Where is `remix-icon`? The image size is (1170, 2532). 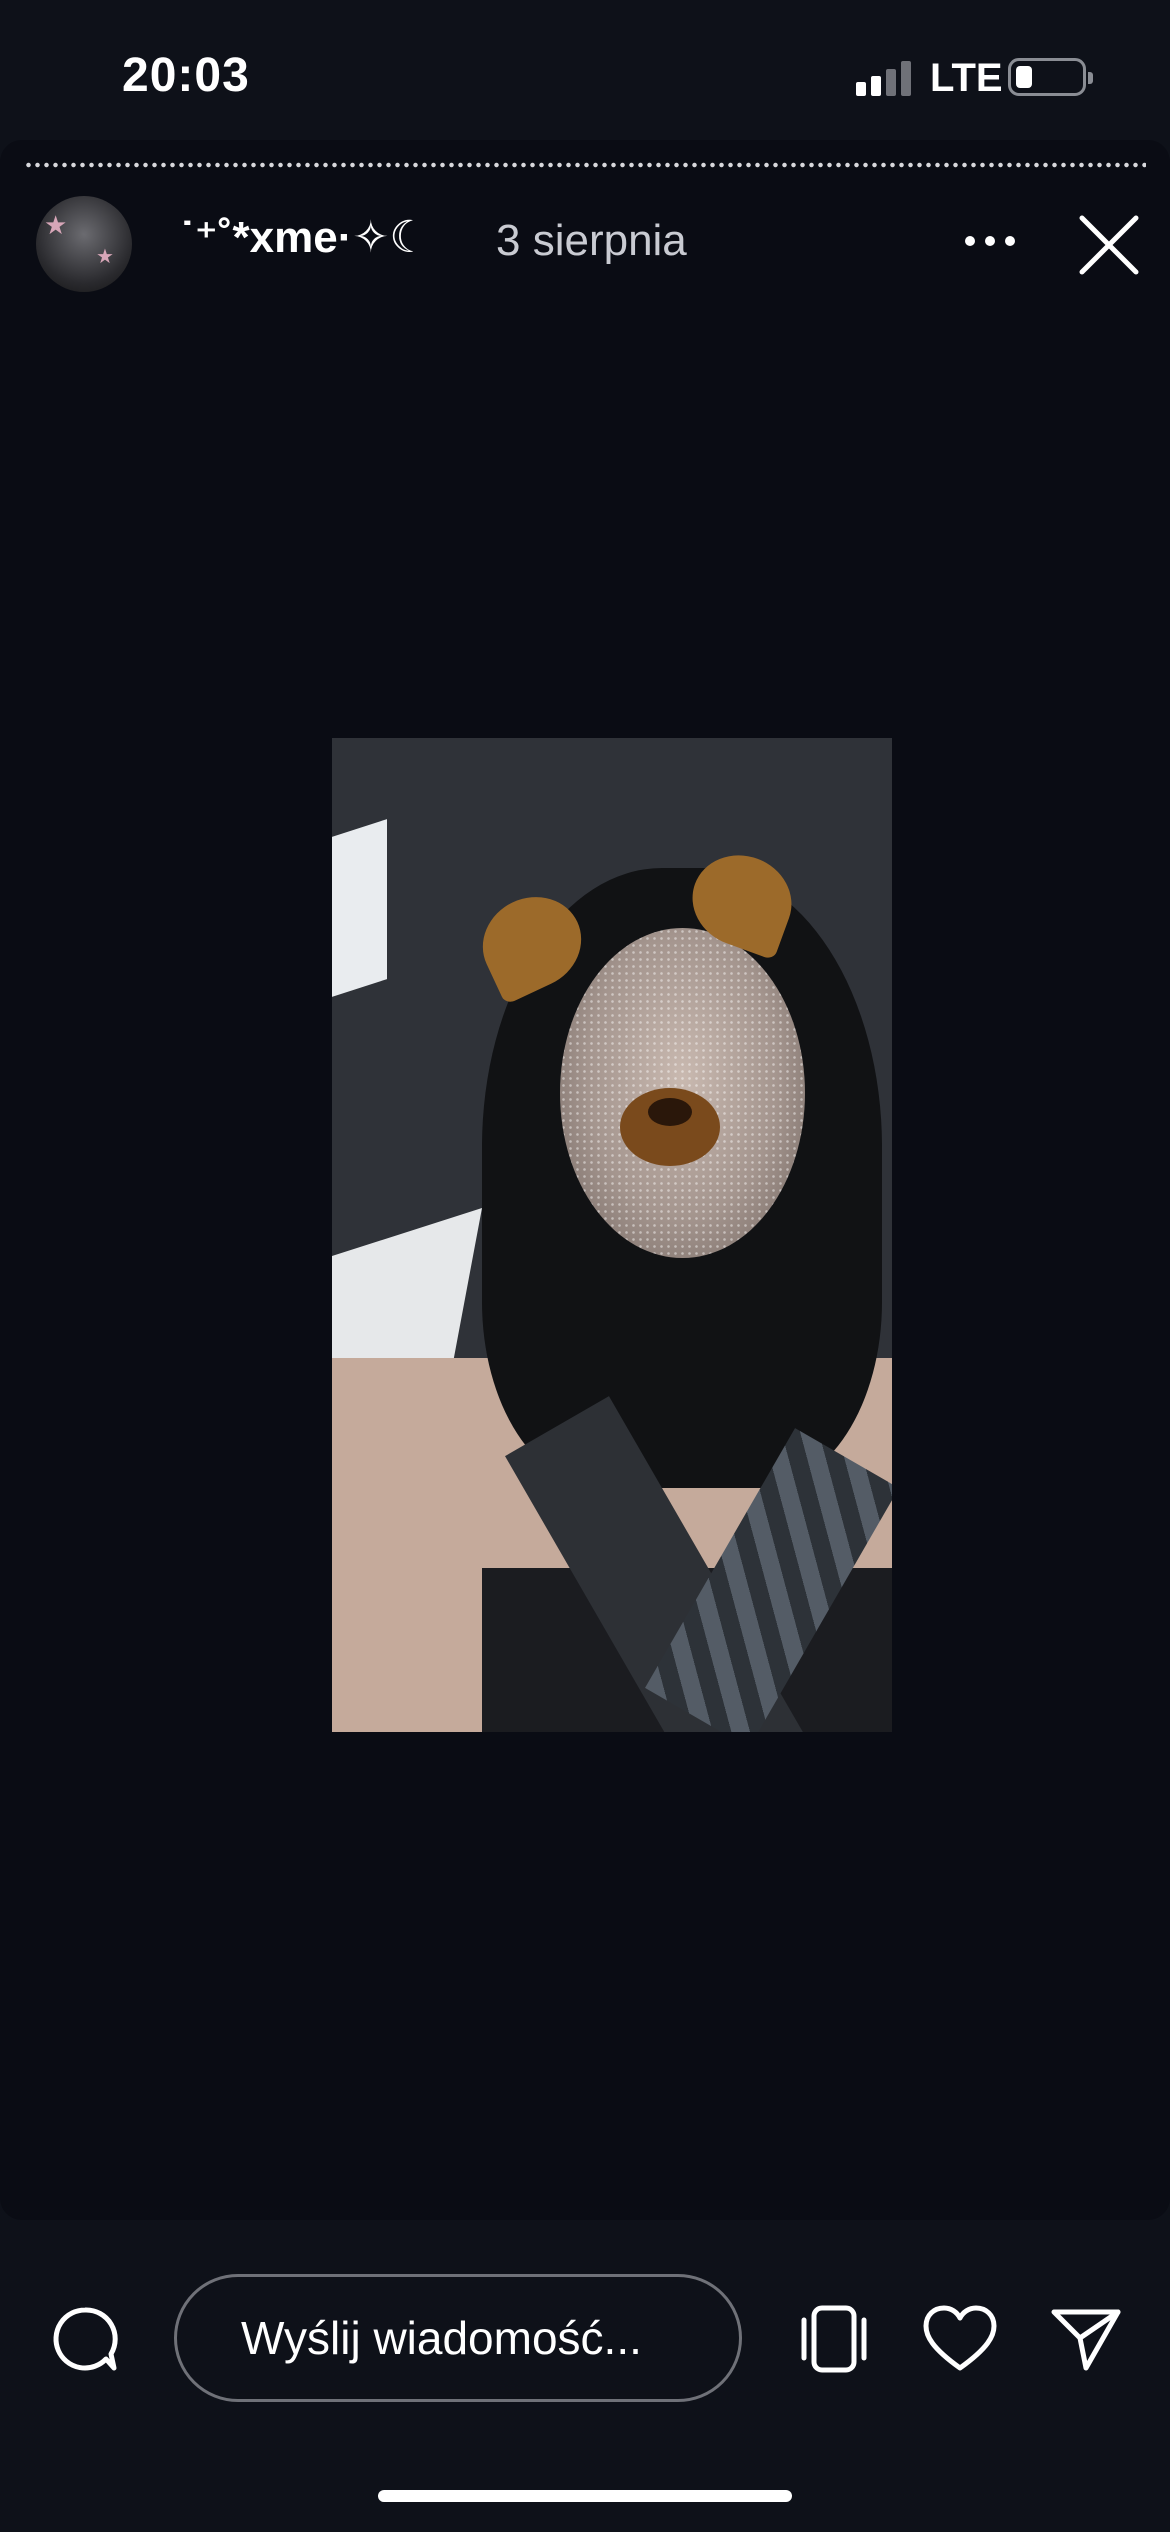 remix-icon is located at coordinates (834, 2339).